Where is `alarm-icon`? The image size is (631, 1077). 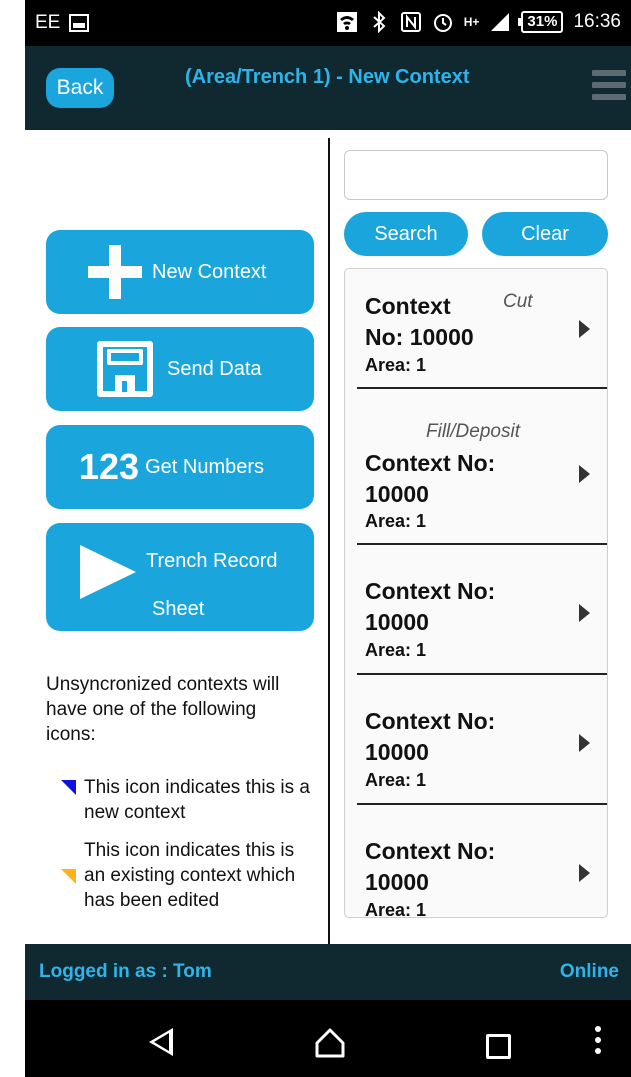 alarm-icon is located at coordinates (442, 23).